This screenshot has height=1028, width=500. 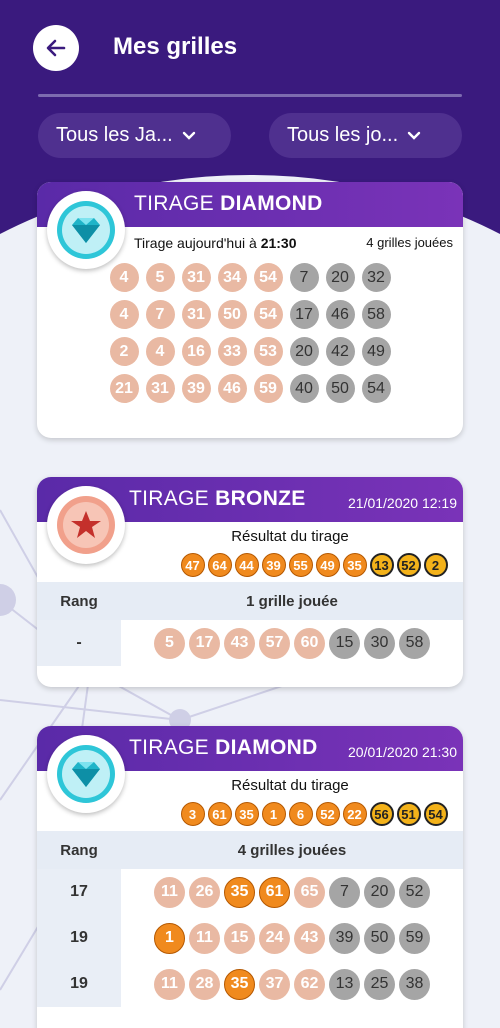 I want to click on grid-row: 17 11 26 35 61 65 7 20 52, so click(x=250, y=892).